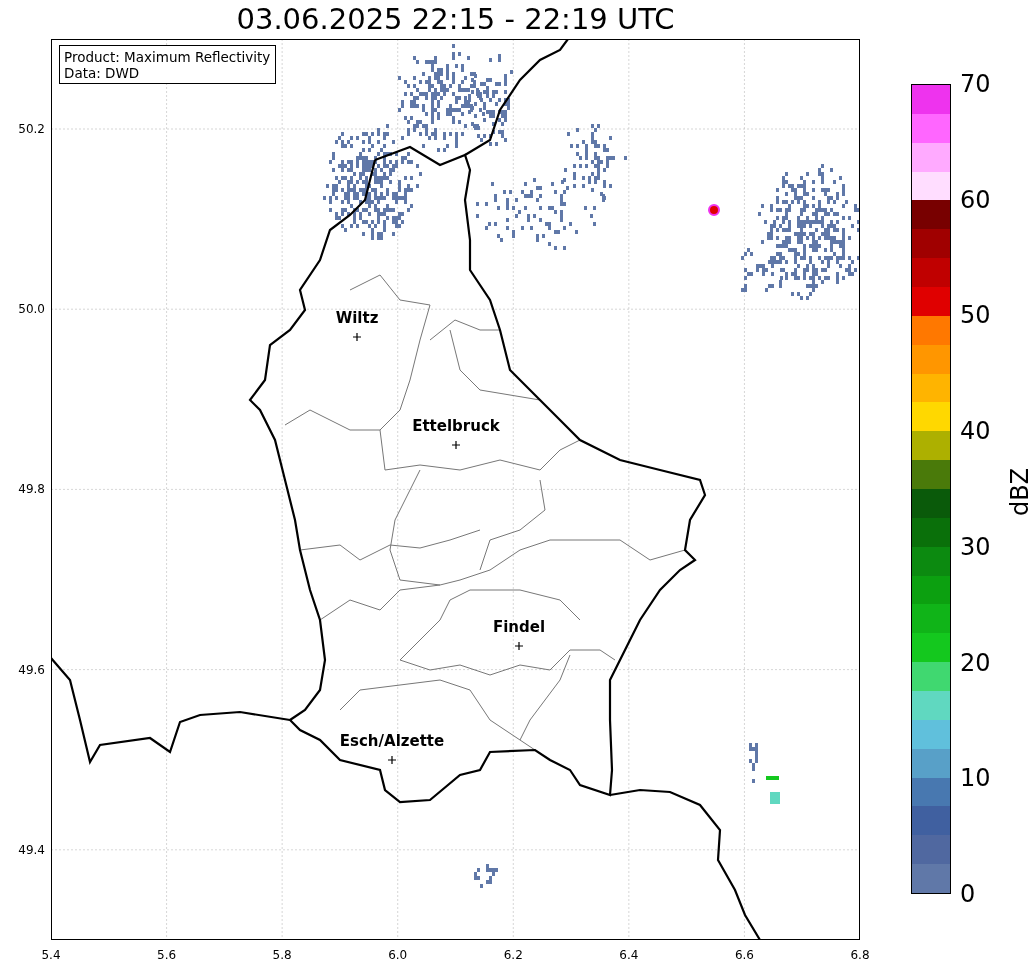 The height and width of the screenshot is (973, 1029). Describe the element at coordinates (975, 431) in the screenshot. I see `colorbar-tick-label: 40` at that location.